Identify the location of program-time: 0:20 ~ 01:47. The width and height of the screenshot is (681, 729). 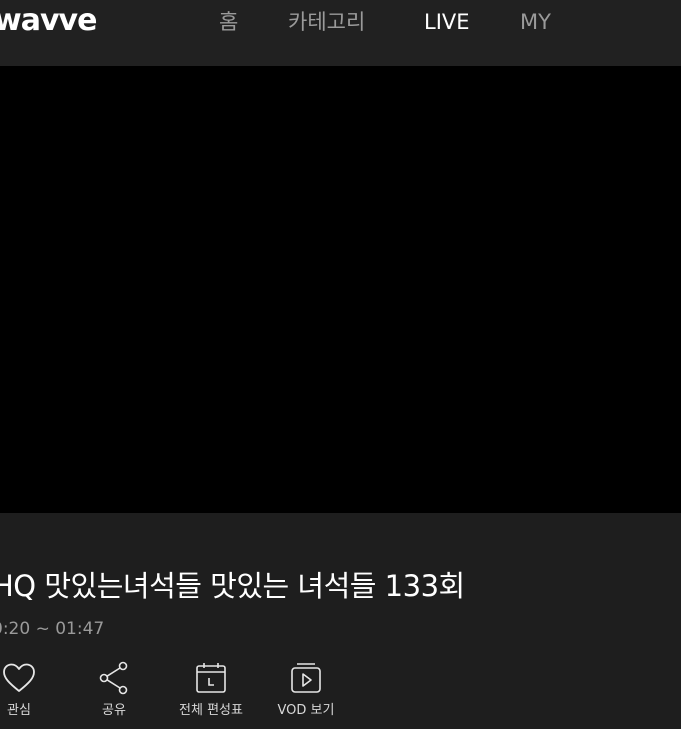
(52, 629).